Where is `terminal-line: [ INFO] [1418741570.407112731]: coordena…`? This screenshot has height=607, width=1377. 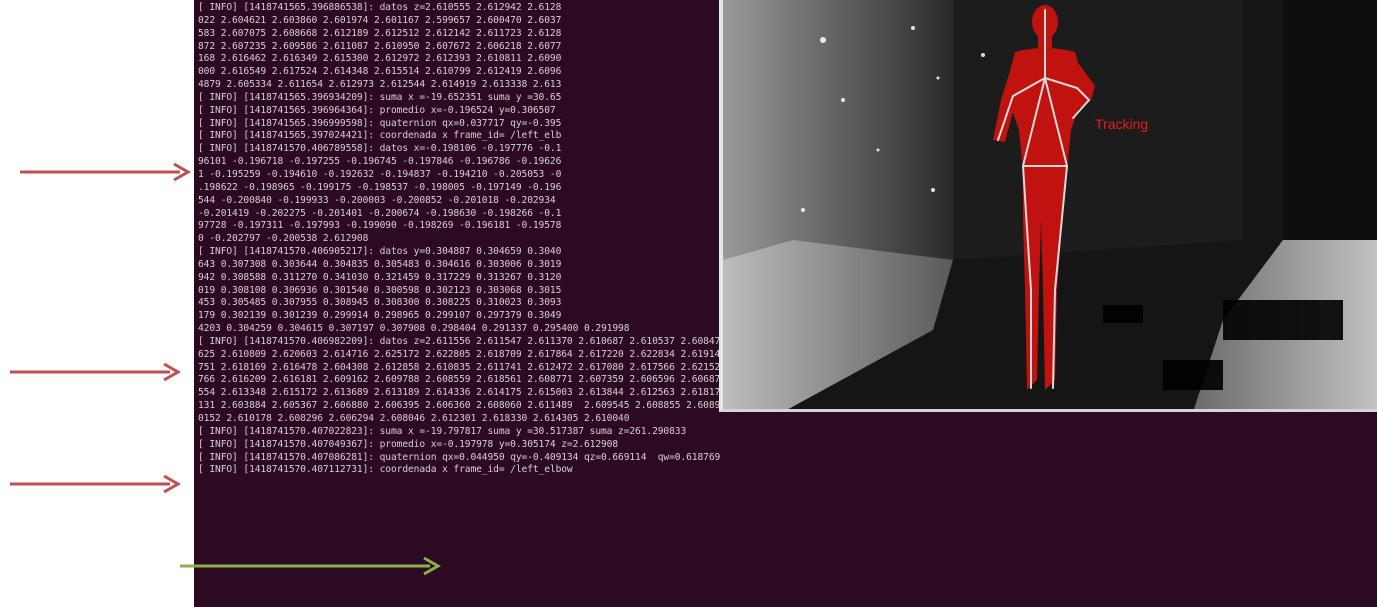 terminal-line: [ INFO] [1418741570.407112731]: coordena… is located at coordinates (385, 470).